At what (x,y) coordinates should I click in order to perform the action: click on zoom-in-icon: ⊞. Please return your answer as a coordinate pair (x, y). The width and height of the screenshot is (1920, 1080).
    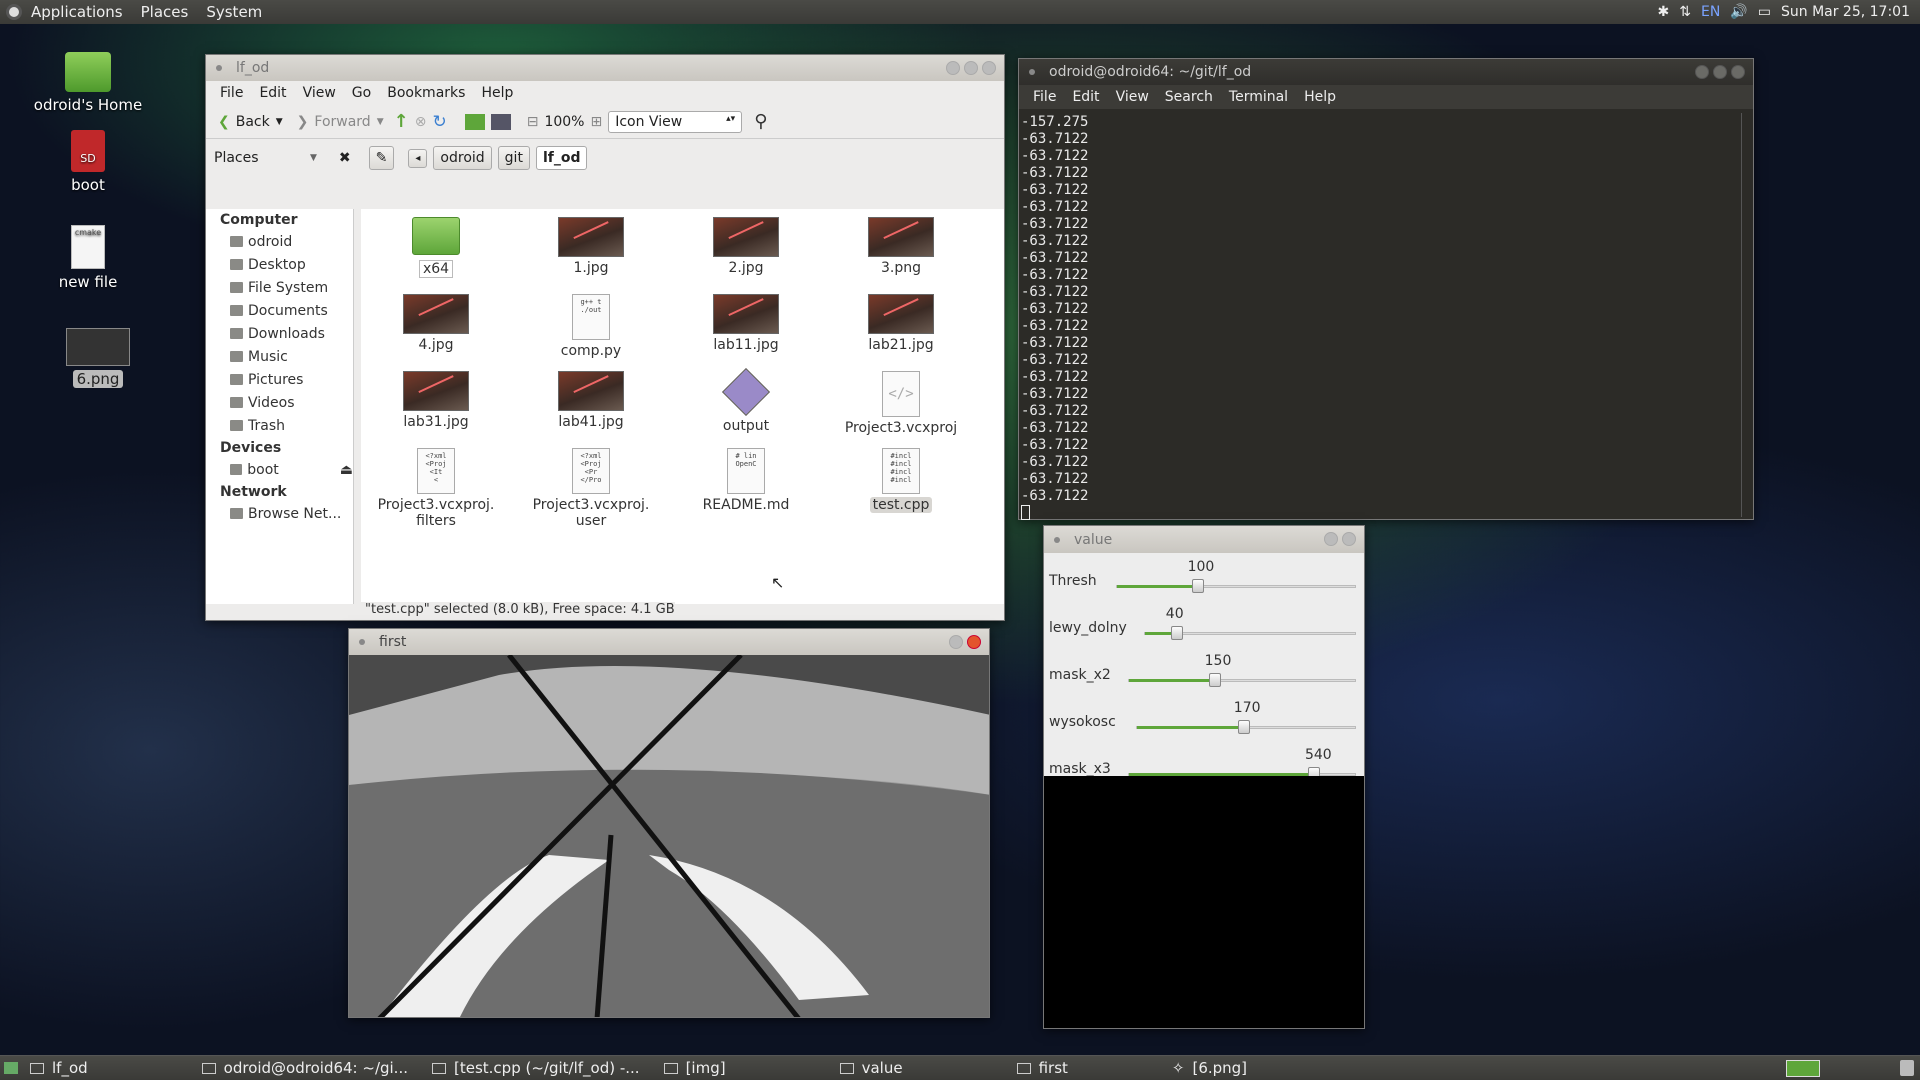
    Looking at the image, I should click on (596, 122).